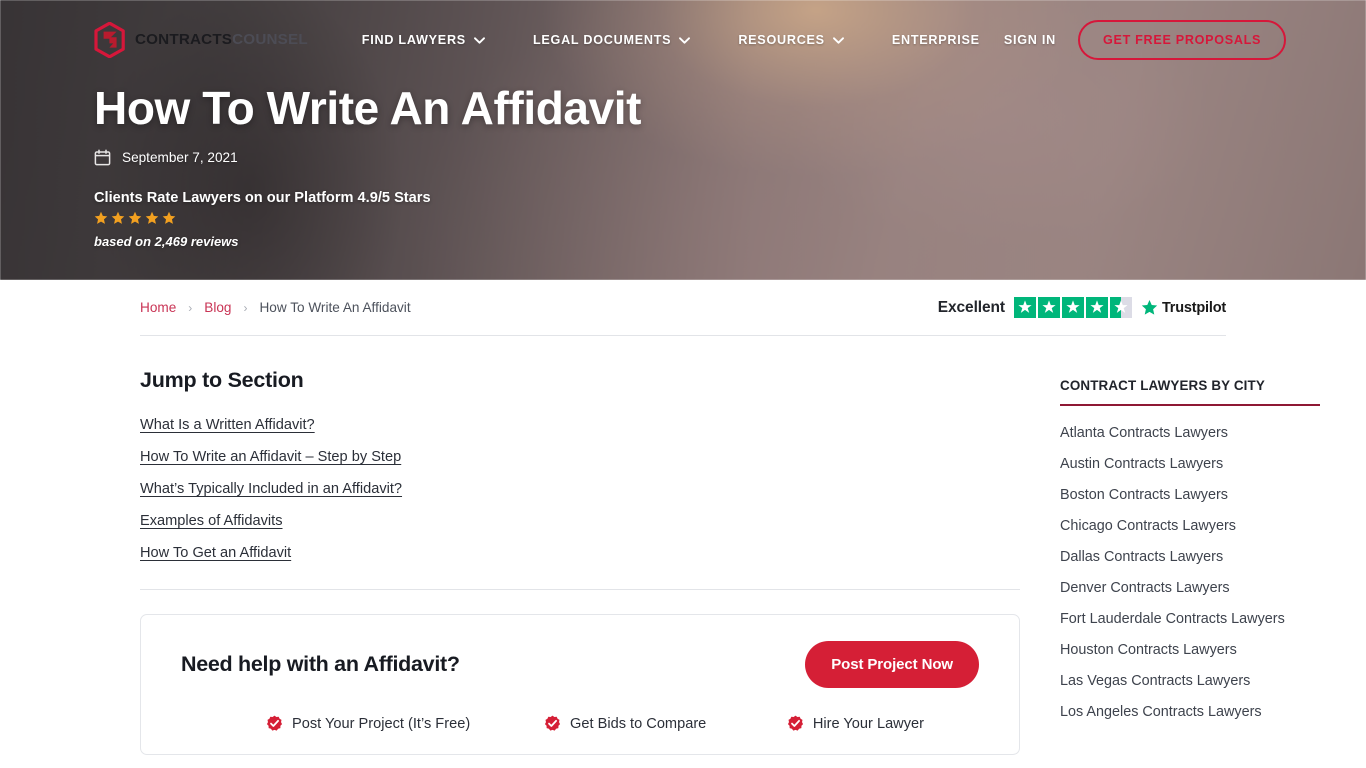 This screenshot has width=1366, height=768. I want to click on promo-feature-post-your-project: Post Your Project (It’s Free), so click(405, 723).